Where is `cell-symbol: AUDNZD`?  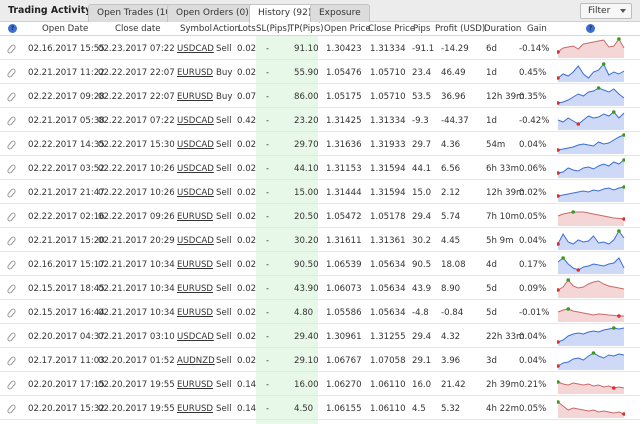
cell-symbol: AUDNZD is located at coordinates (196, 361).